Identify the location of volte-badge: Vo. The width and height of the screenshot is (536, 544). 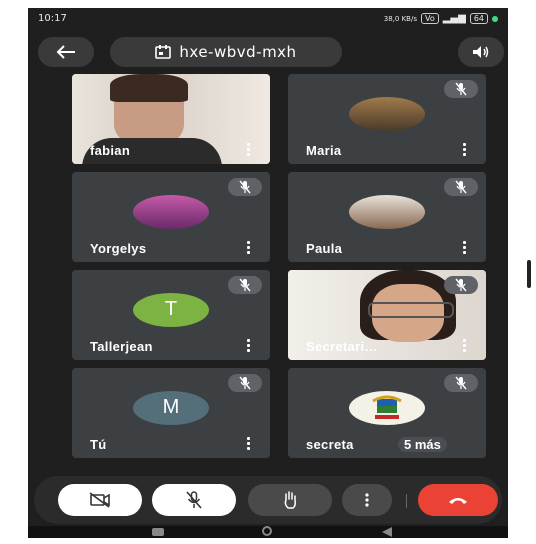
(429, 18).